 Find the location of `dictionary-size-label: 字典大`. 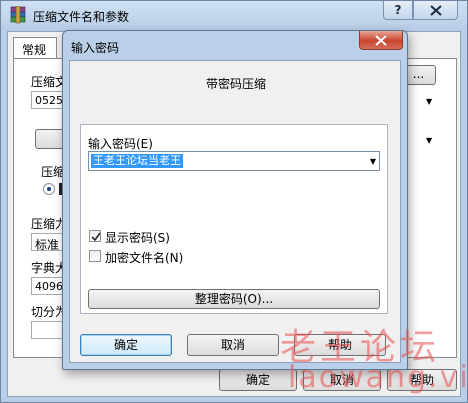

dictionary-size-label: 字典大 is located at coordinates (48, 268).